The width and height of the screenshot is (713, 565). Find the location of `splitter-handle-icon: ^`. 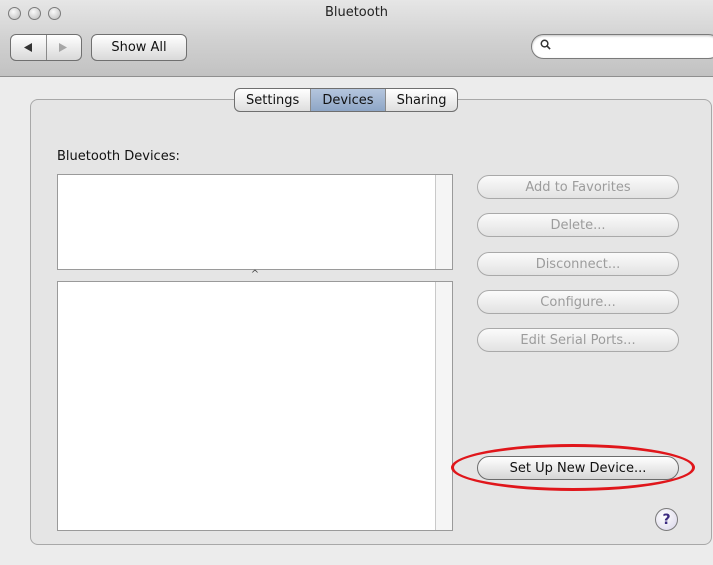

splitter-handle-icon: ^ is located at coordinates (255, 274).